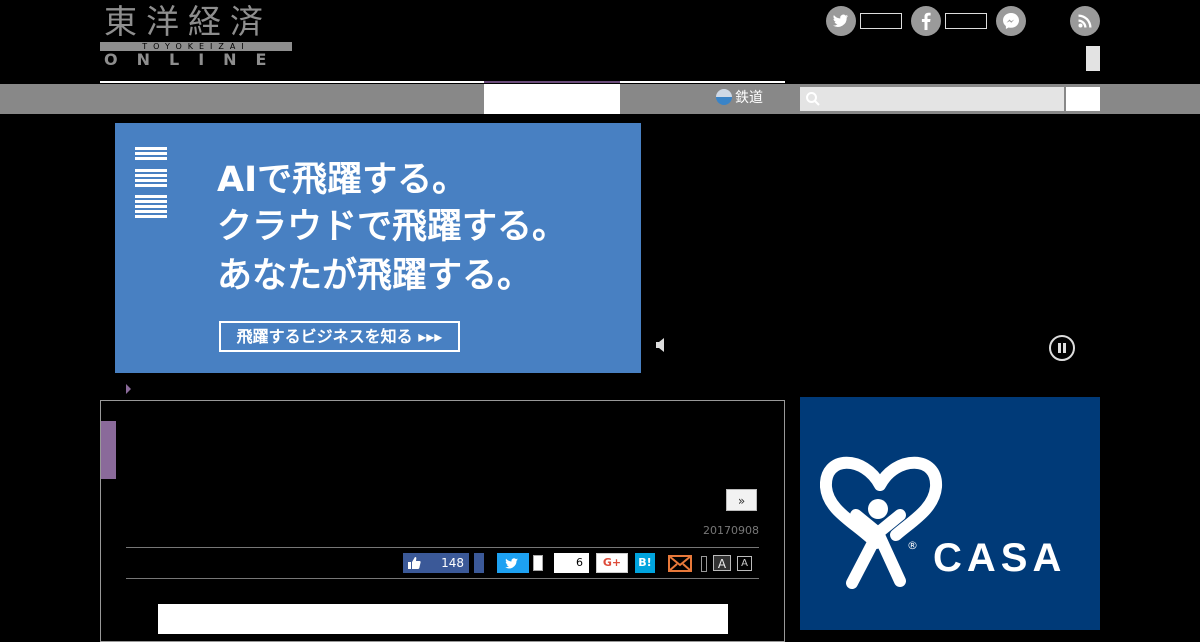  I want to click on casa-logo-icon, so click(881, 522).